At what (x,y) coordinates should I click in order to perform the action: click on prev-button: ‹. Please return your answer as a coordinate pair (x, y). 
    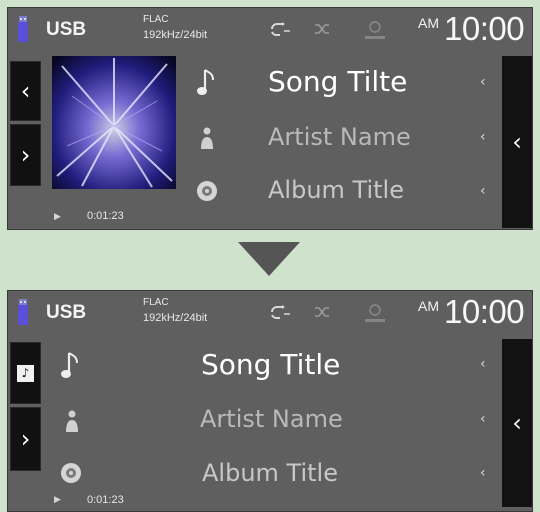
    Looking at the image, I should click on (25, 91).